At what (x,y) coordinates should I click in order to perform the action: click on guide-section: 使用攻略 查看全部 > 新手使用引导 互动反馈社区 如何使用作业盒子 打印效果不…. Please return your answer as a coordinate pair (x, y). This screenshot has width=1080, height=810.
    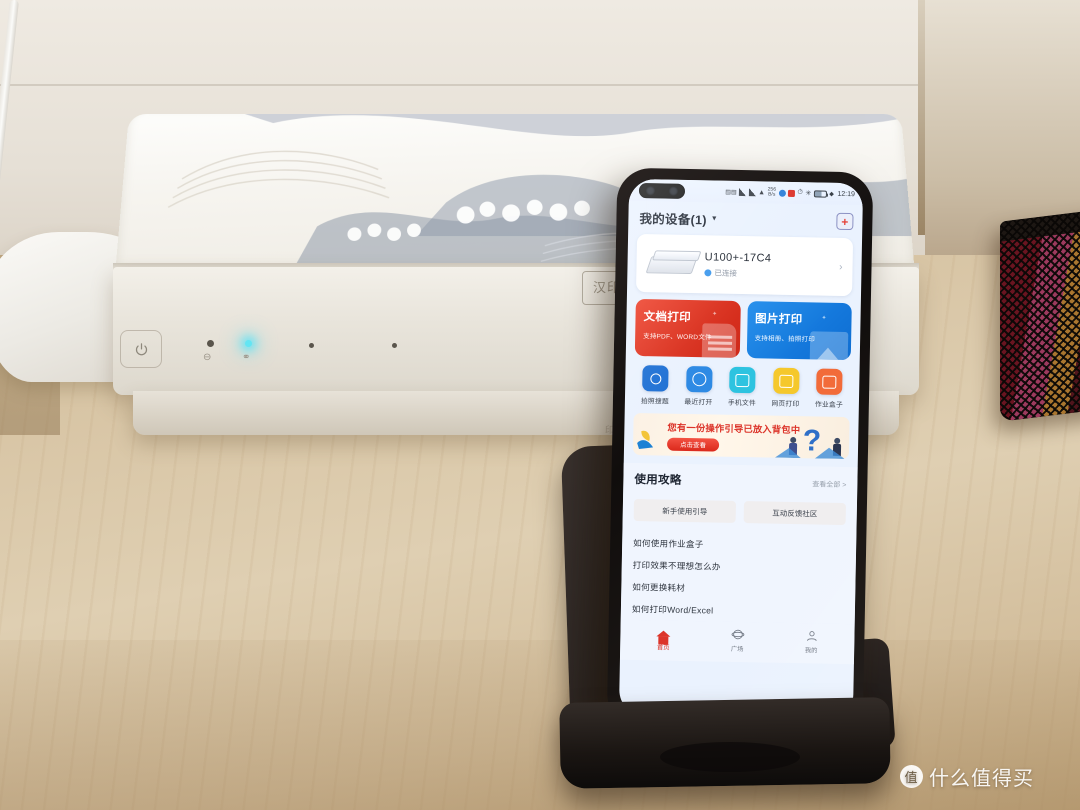
    Looking at the image, I should click on (739, 543).